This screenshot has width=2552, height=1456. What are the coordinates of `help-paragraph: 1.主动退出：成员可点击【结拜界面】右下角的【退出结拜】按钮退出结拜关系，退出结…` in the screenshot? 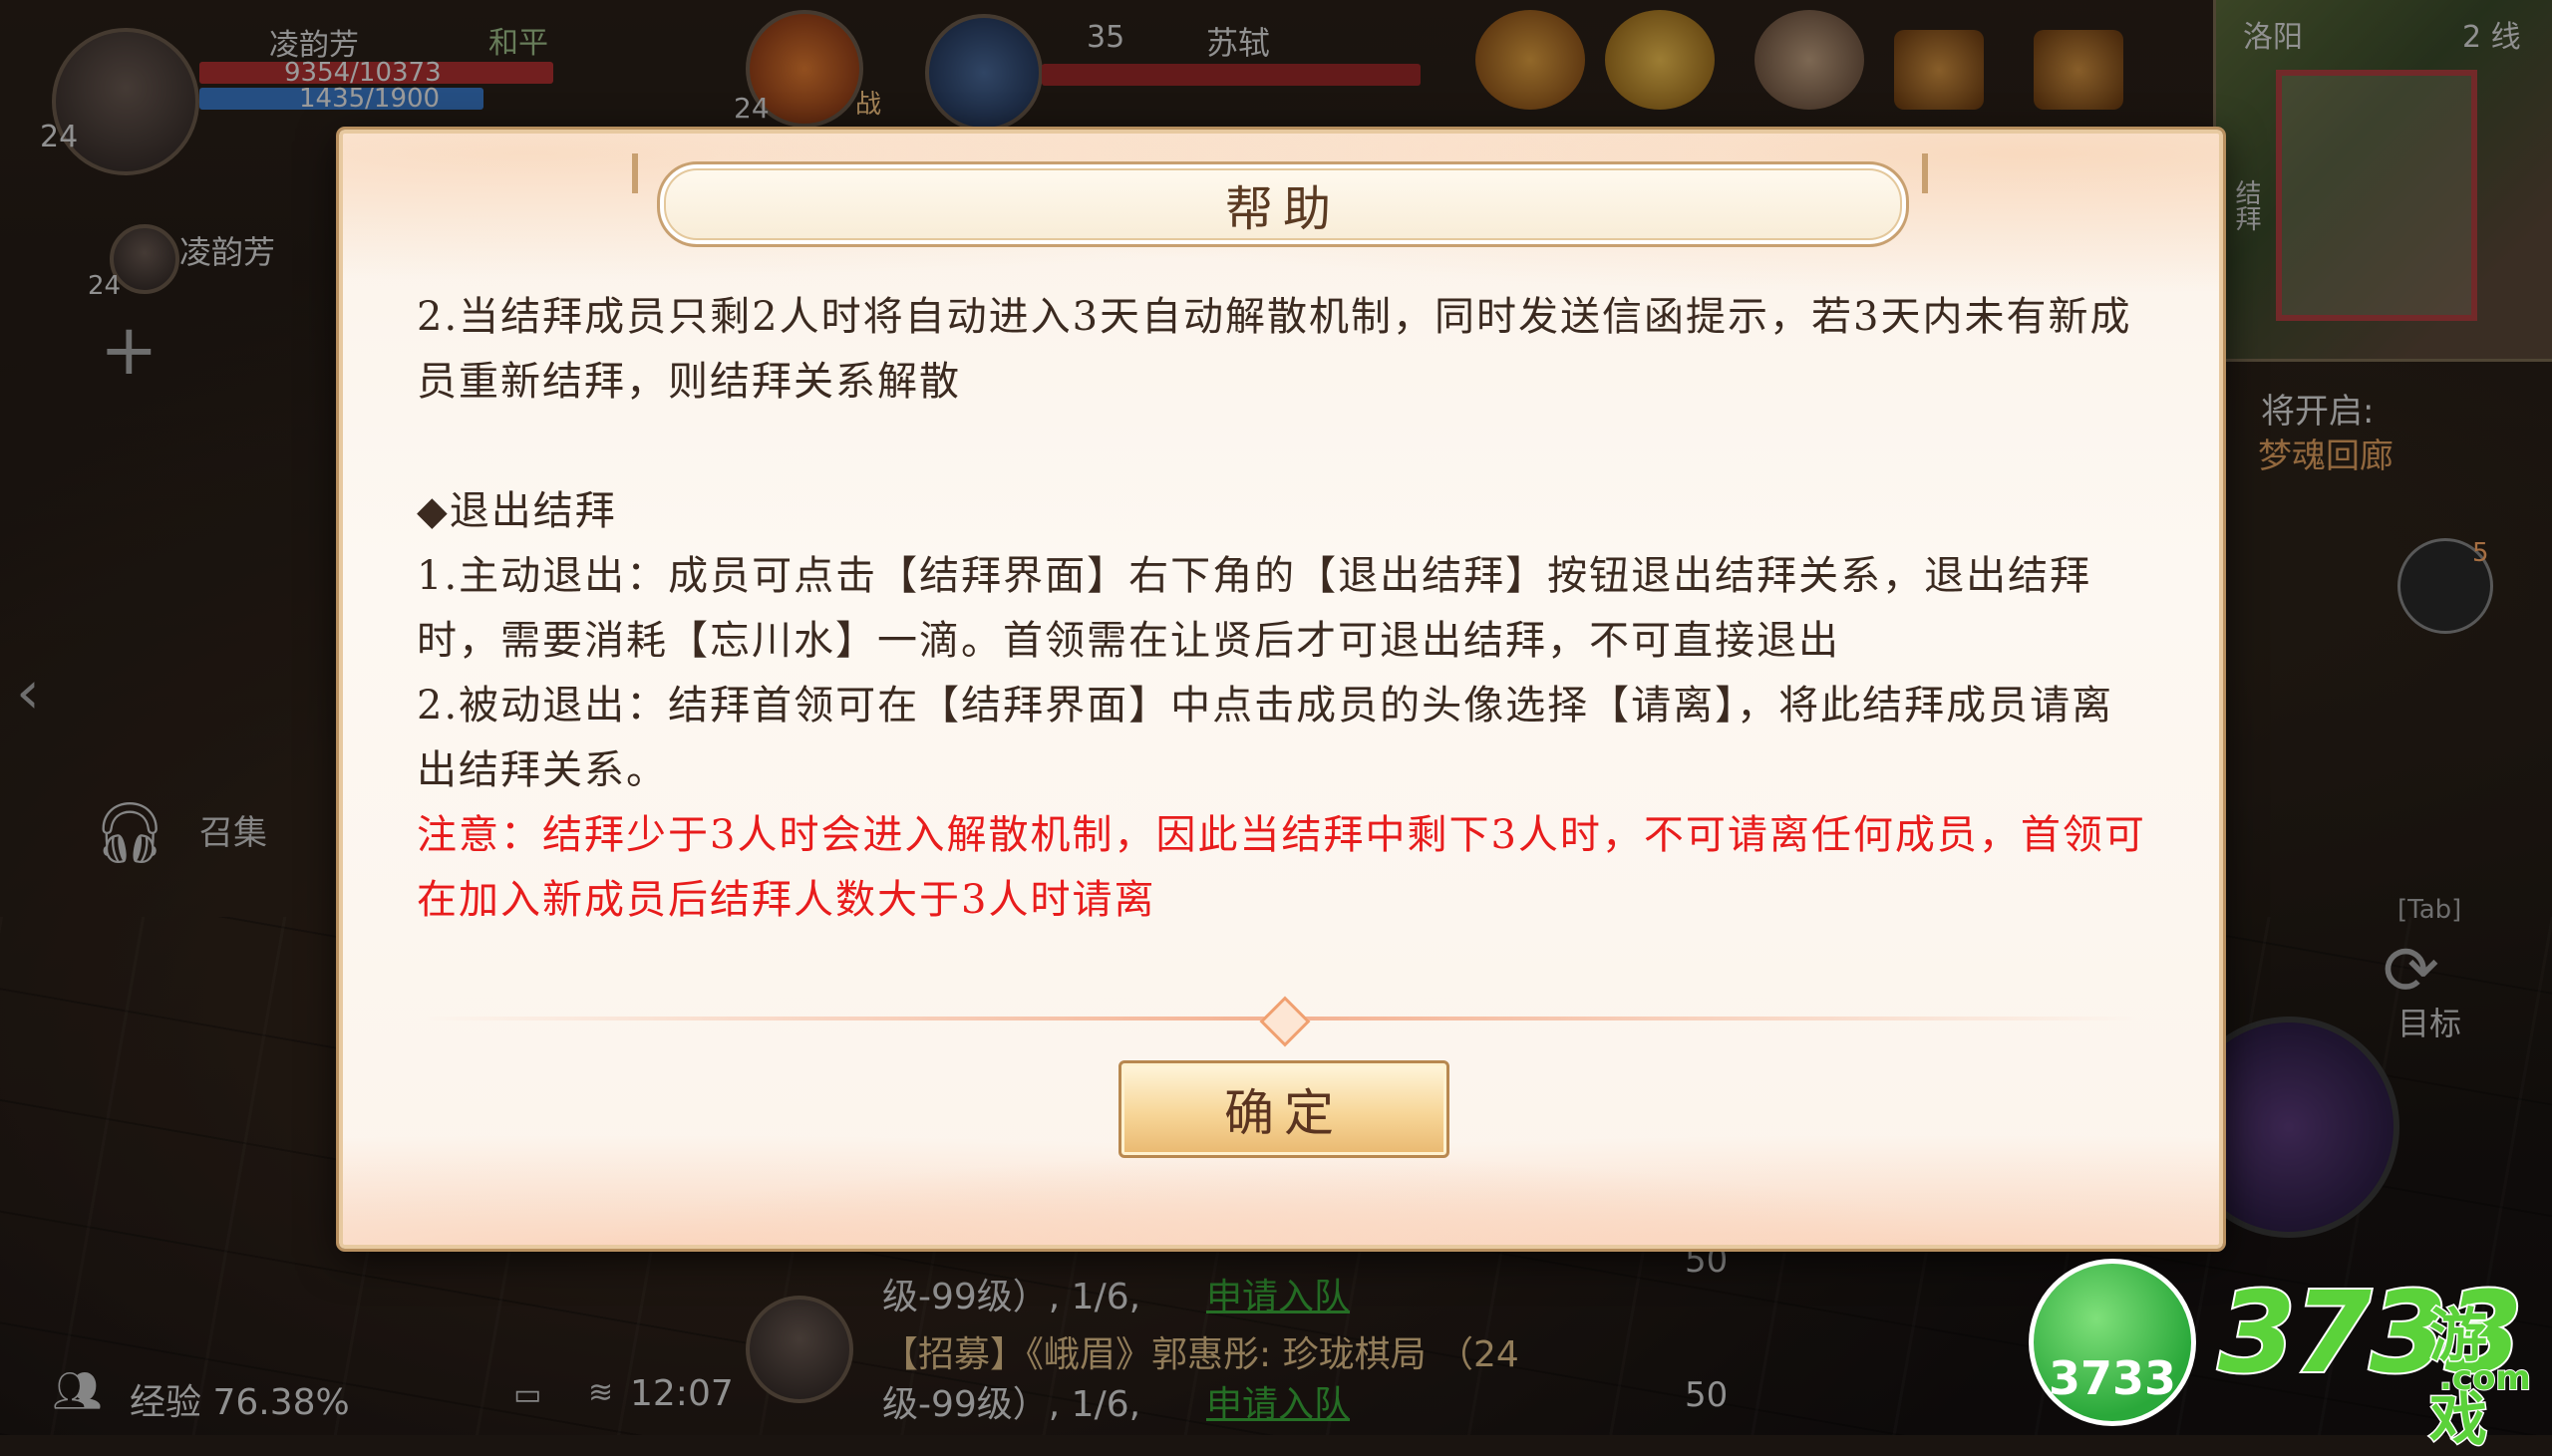 It's located at (1254, 608).